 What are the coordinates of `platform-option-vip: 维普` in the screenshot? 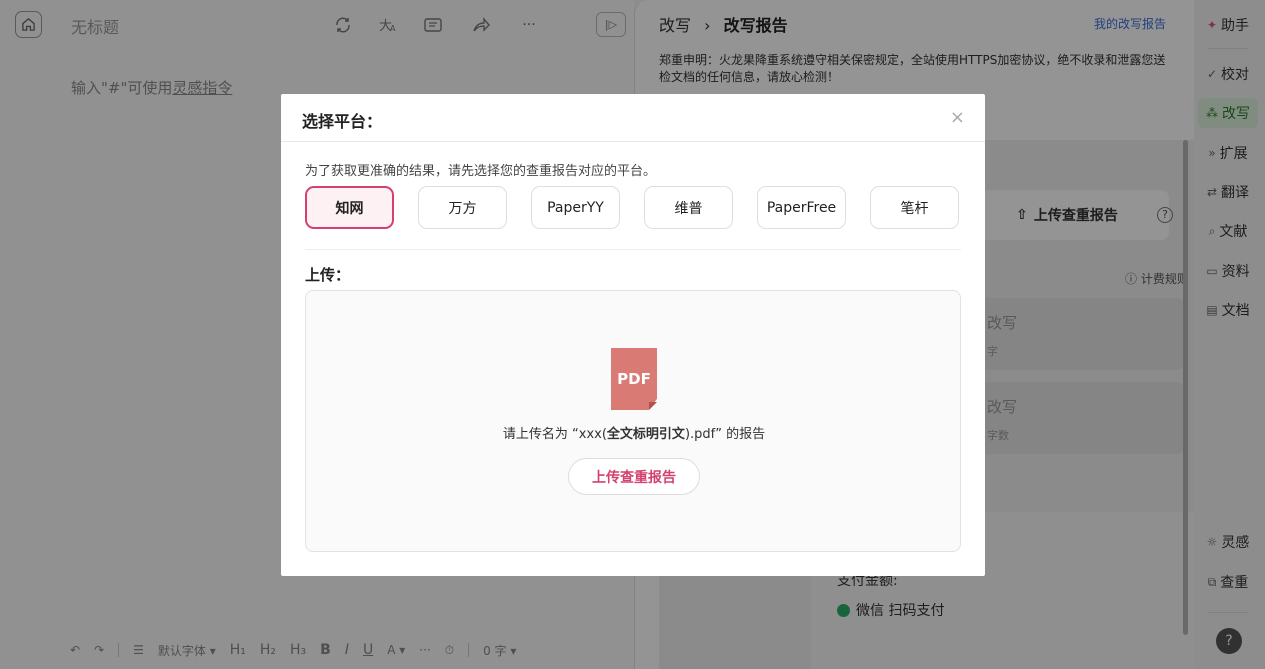 It's located at (688, 207).